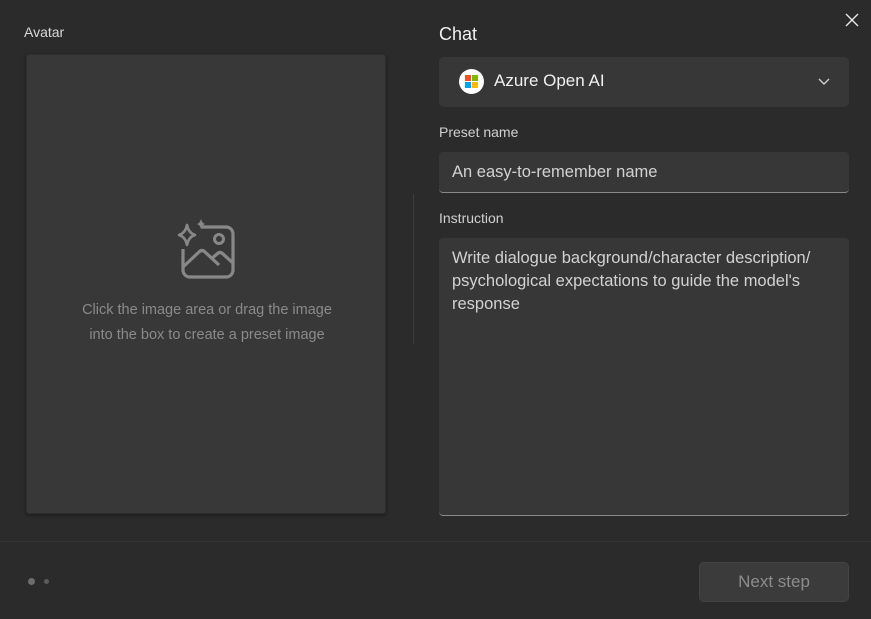 Image resolution: width=871 pixels, height=619 pixels. Describe the element at coordinates (471, 218) in the screenshot. I see `instruction-label: Instruction` at that location.